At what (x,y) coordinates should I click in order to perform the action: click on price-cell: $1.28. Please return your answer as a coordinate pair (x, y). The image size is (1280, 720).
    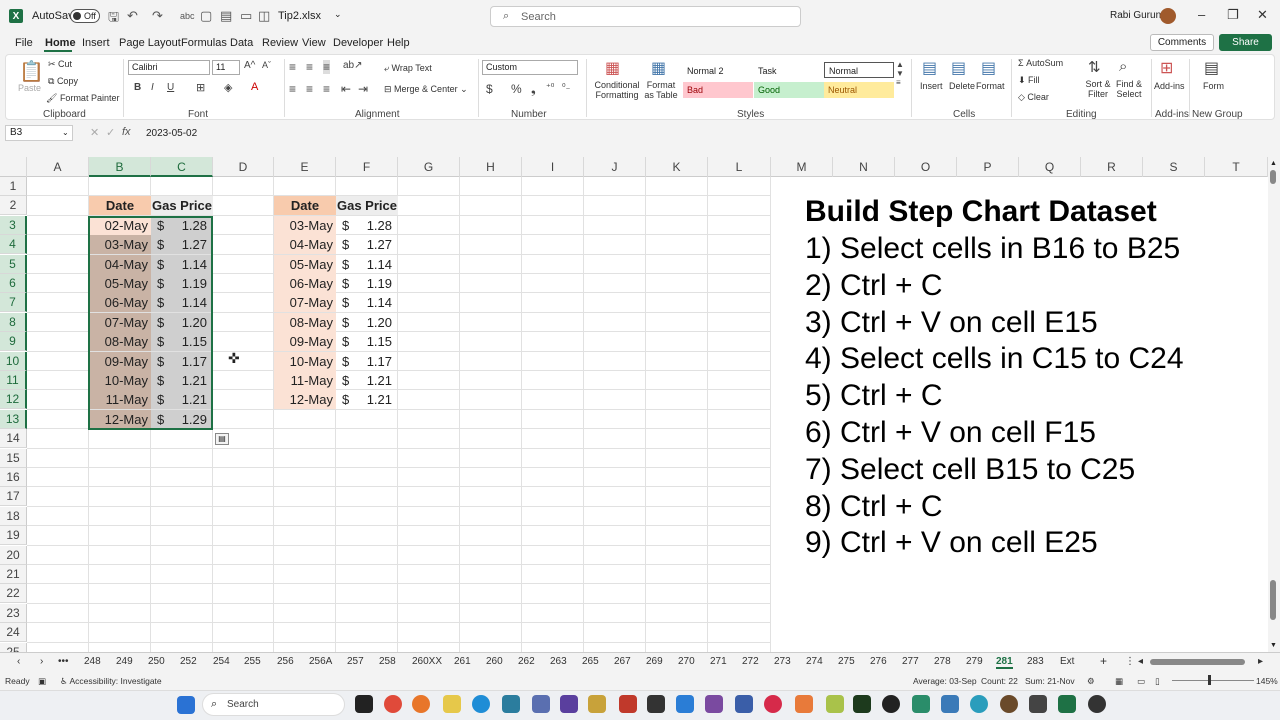
    Looking at the image, I should click on (367, 225).